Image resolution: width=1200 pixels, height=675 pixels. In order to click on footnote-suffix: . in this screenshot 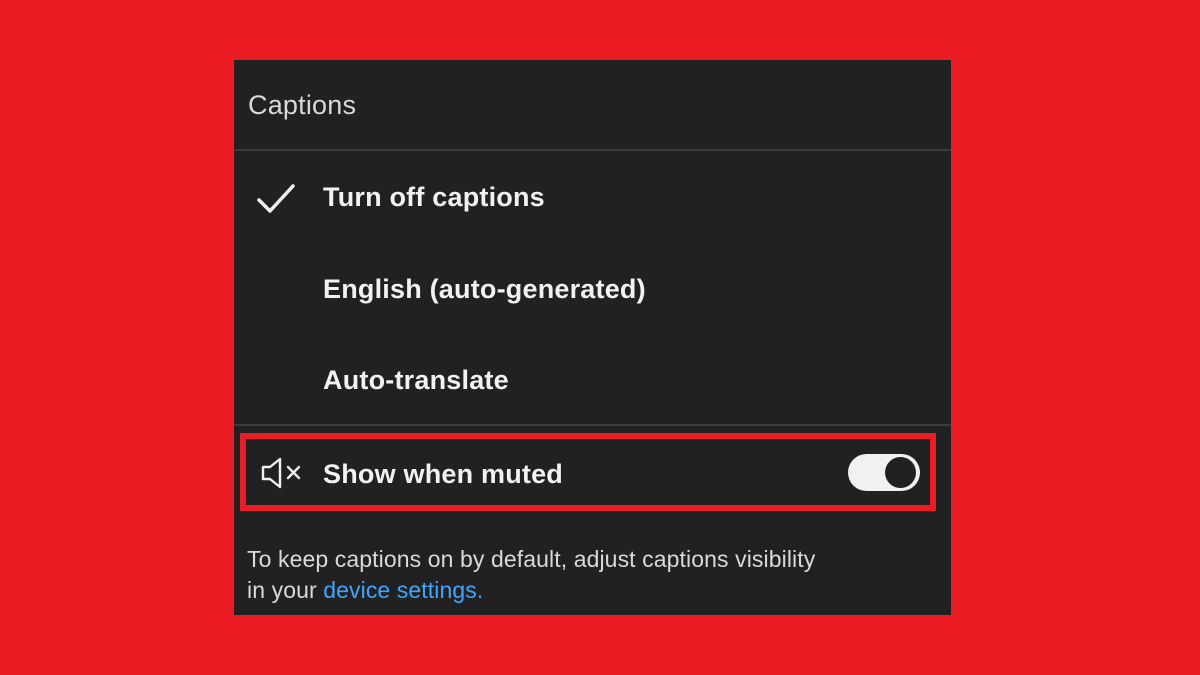, I will do `click(480, 590)`.